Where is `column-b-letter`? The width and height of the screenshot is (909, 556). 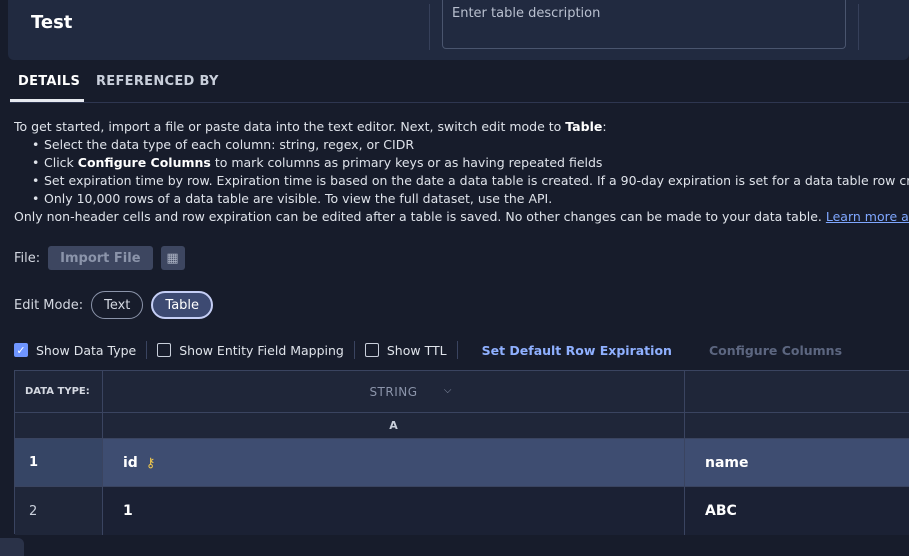
column-b-letter is located at coordinates (797, 426).